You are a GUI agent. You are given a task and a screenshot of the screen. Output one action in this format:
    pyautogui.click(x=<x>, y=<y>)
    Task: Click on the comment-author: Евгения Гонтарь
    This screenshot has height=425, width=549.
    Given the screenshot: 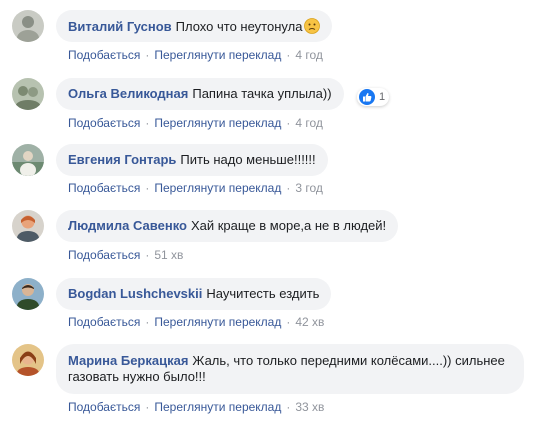 What is the action you would take?
    pyautogui.click(x=122, y=159)
    